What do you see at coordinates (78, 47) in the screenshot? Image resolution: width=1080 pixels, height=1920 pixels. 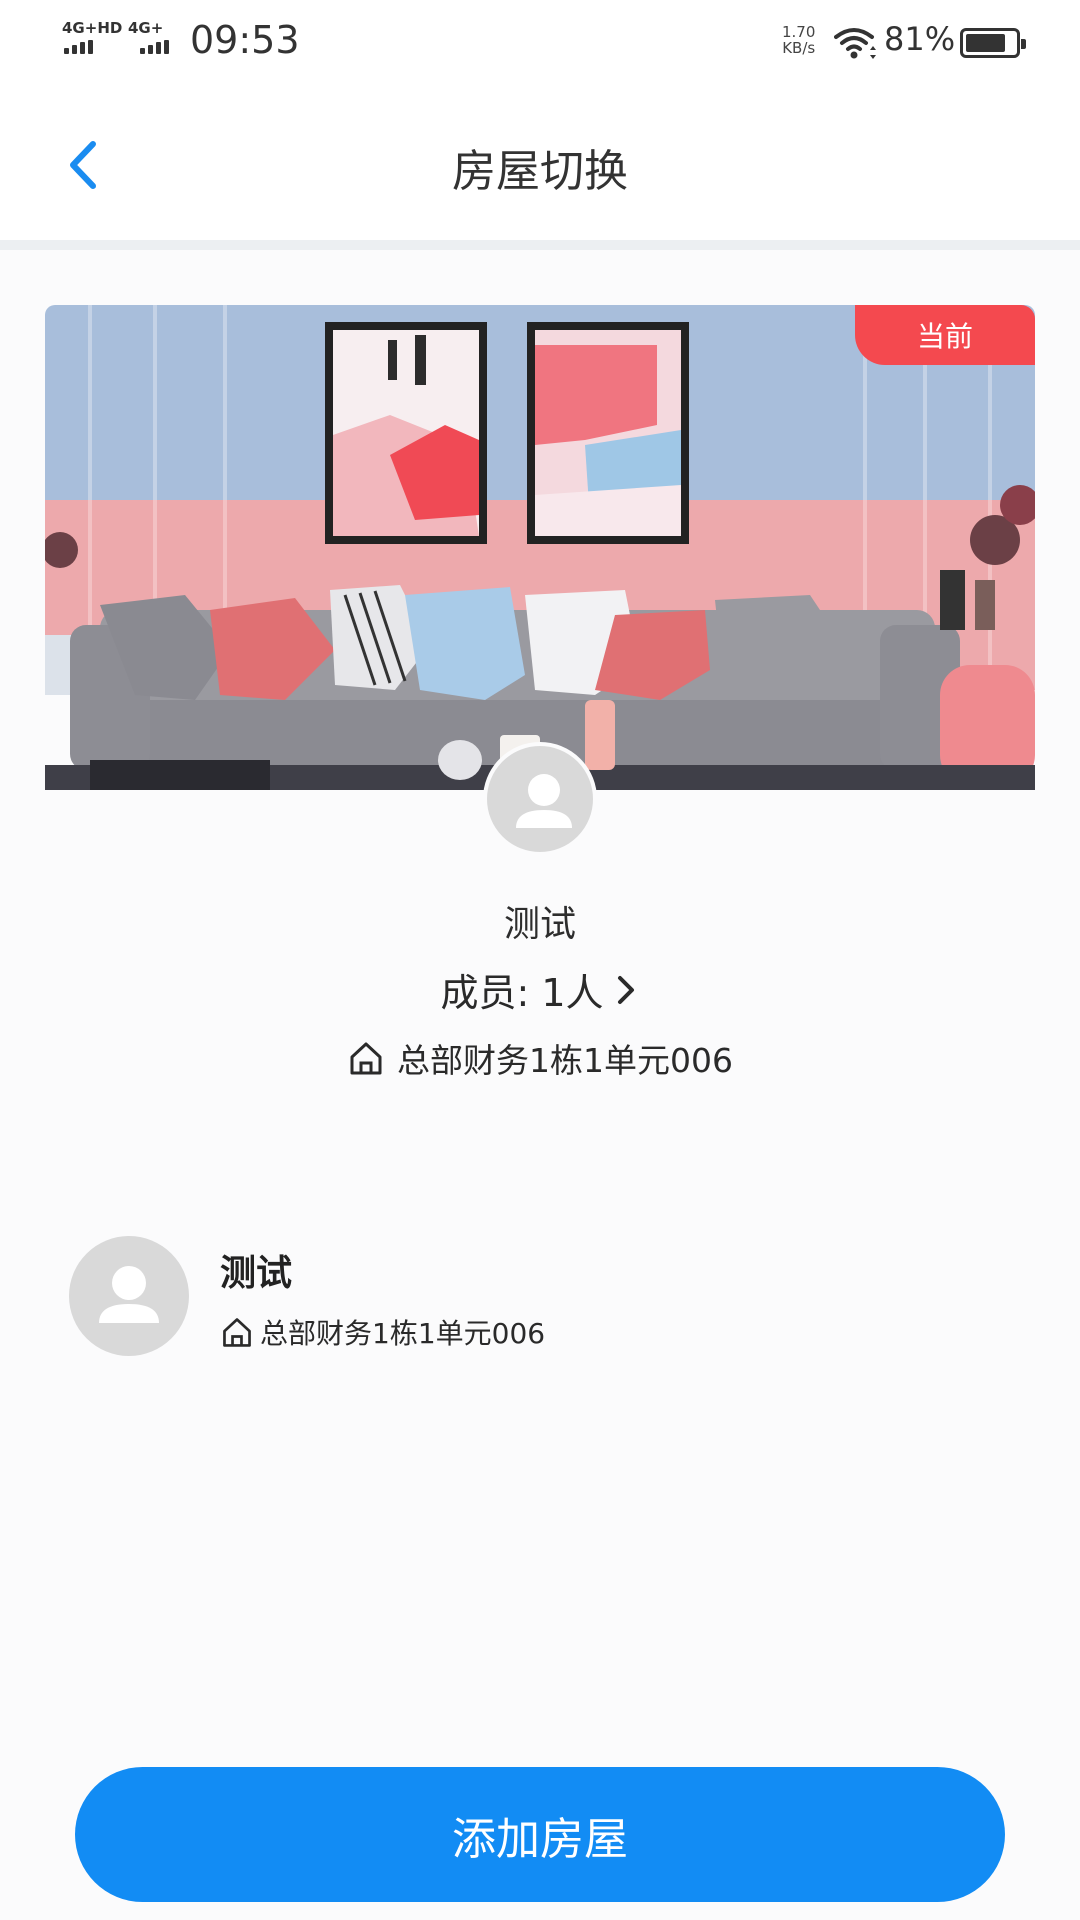 I see `signal-bars-1-icon` at bounding box center [78, 47].